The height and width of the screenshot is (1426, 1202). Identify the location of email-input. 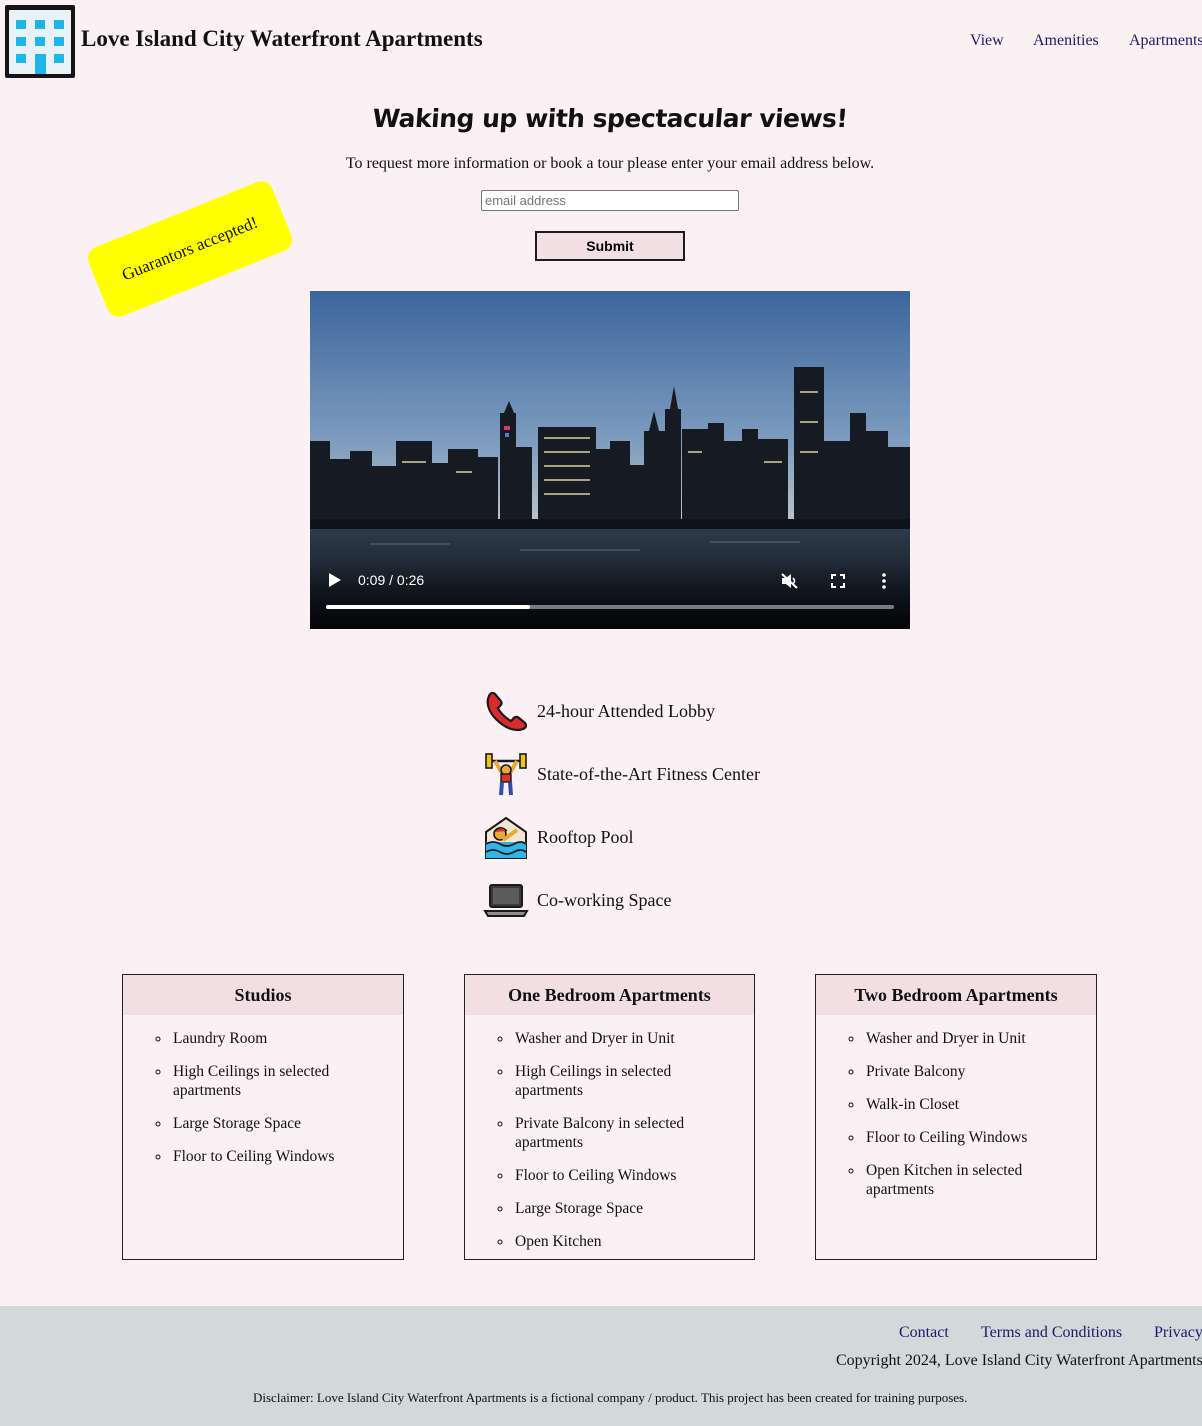
(610, 200).